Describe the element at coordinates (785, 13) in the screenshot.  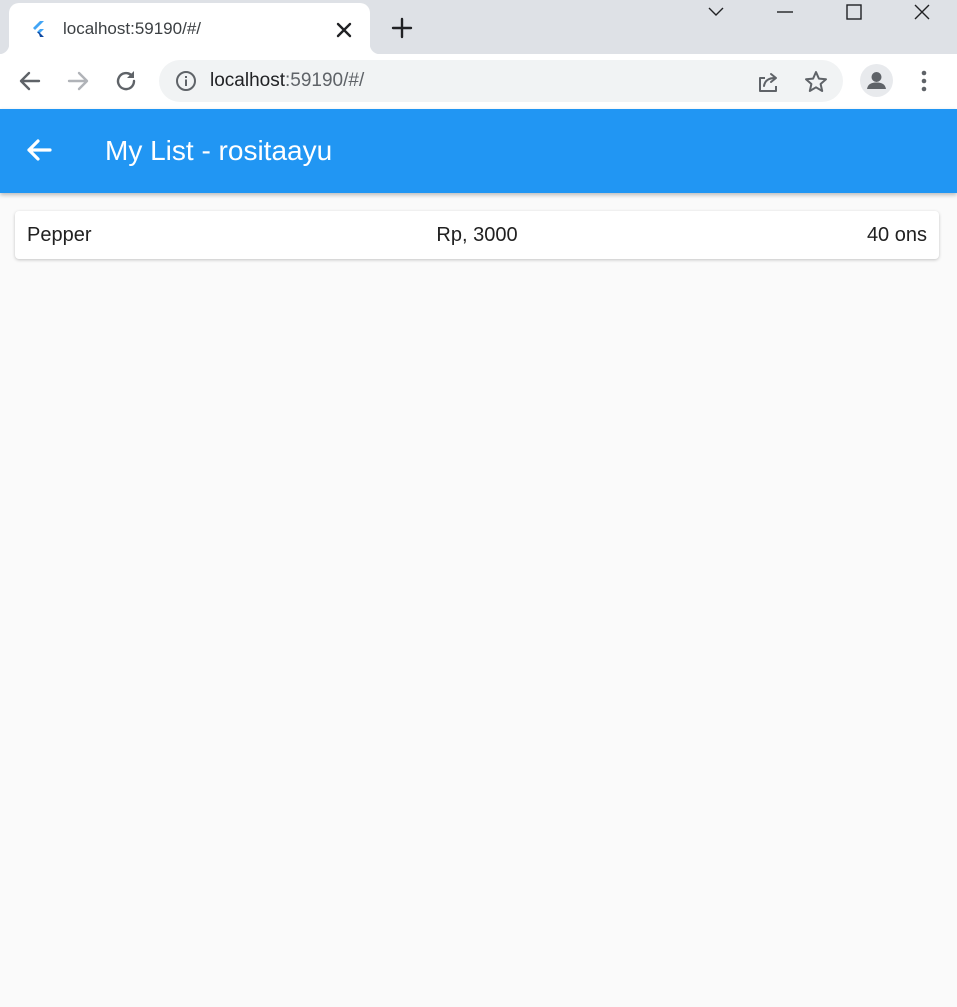
I see `minimize-icon` at that location.